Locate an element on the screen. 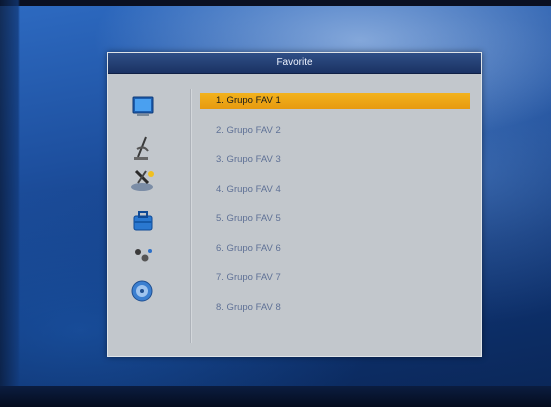 This screenshot has height=407, width=551. favorite-group-item: 3. Grupo FAV 3 is located at coordinates (335, 160).